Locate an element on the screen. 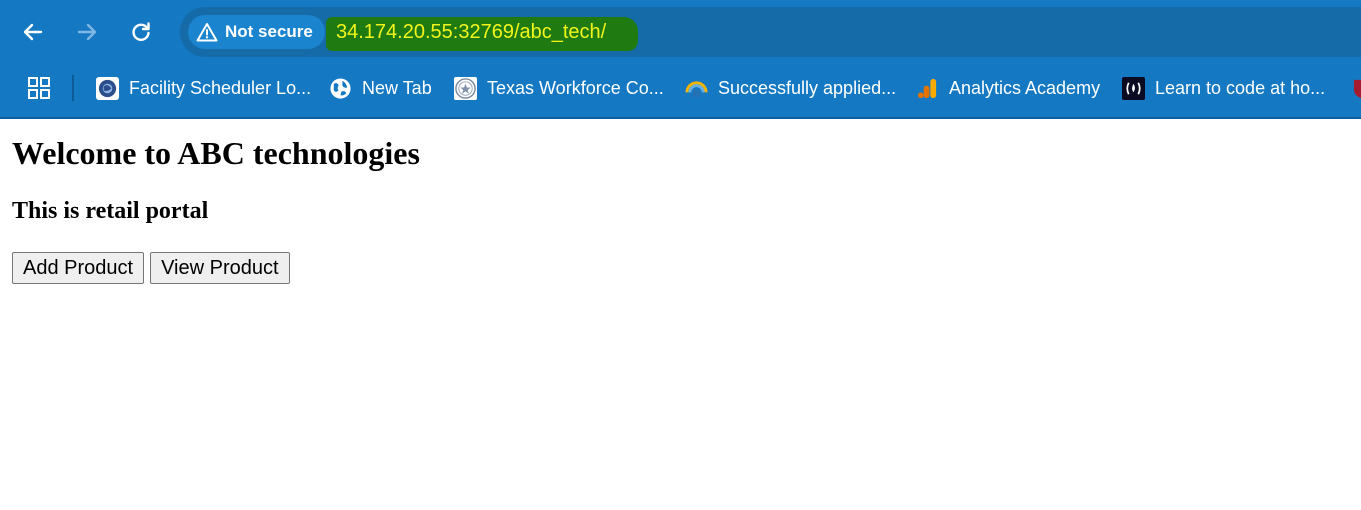  analytics-icon is located at coordinates (927, 88).